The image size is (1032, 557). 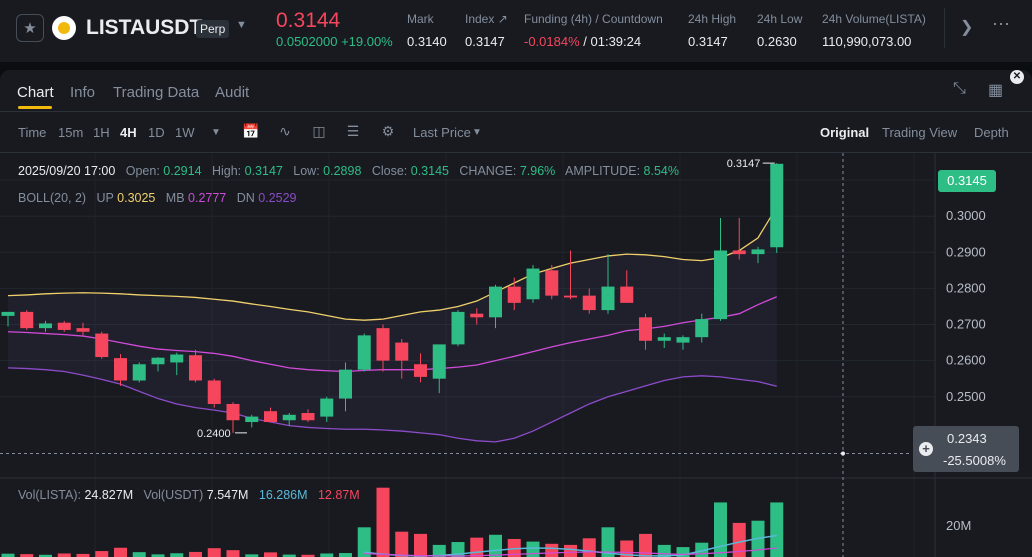 I want to click on open-value: 0.2914, so click(x=182, y=171).